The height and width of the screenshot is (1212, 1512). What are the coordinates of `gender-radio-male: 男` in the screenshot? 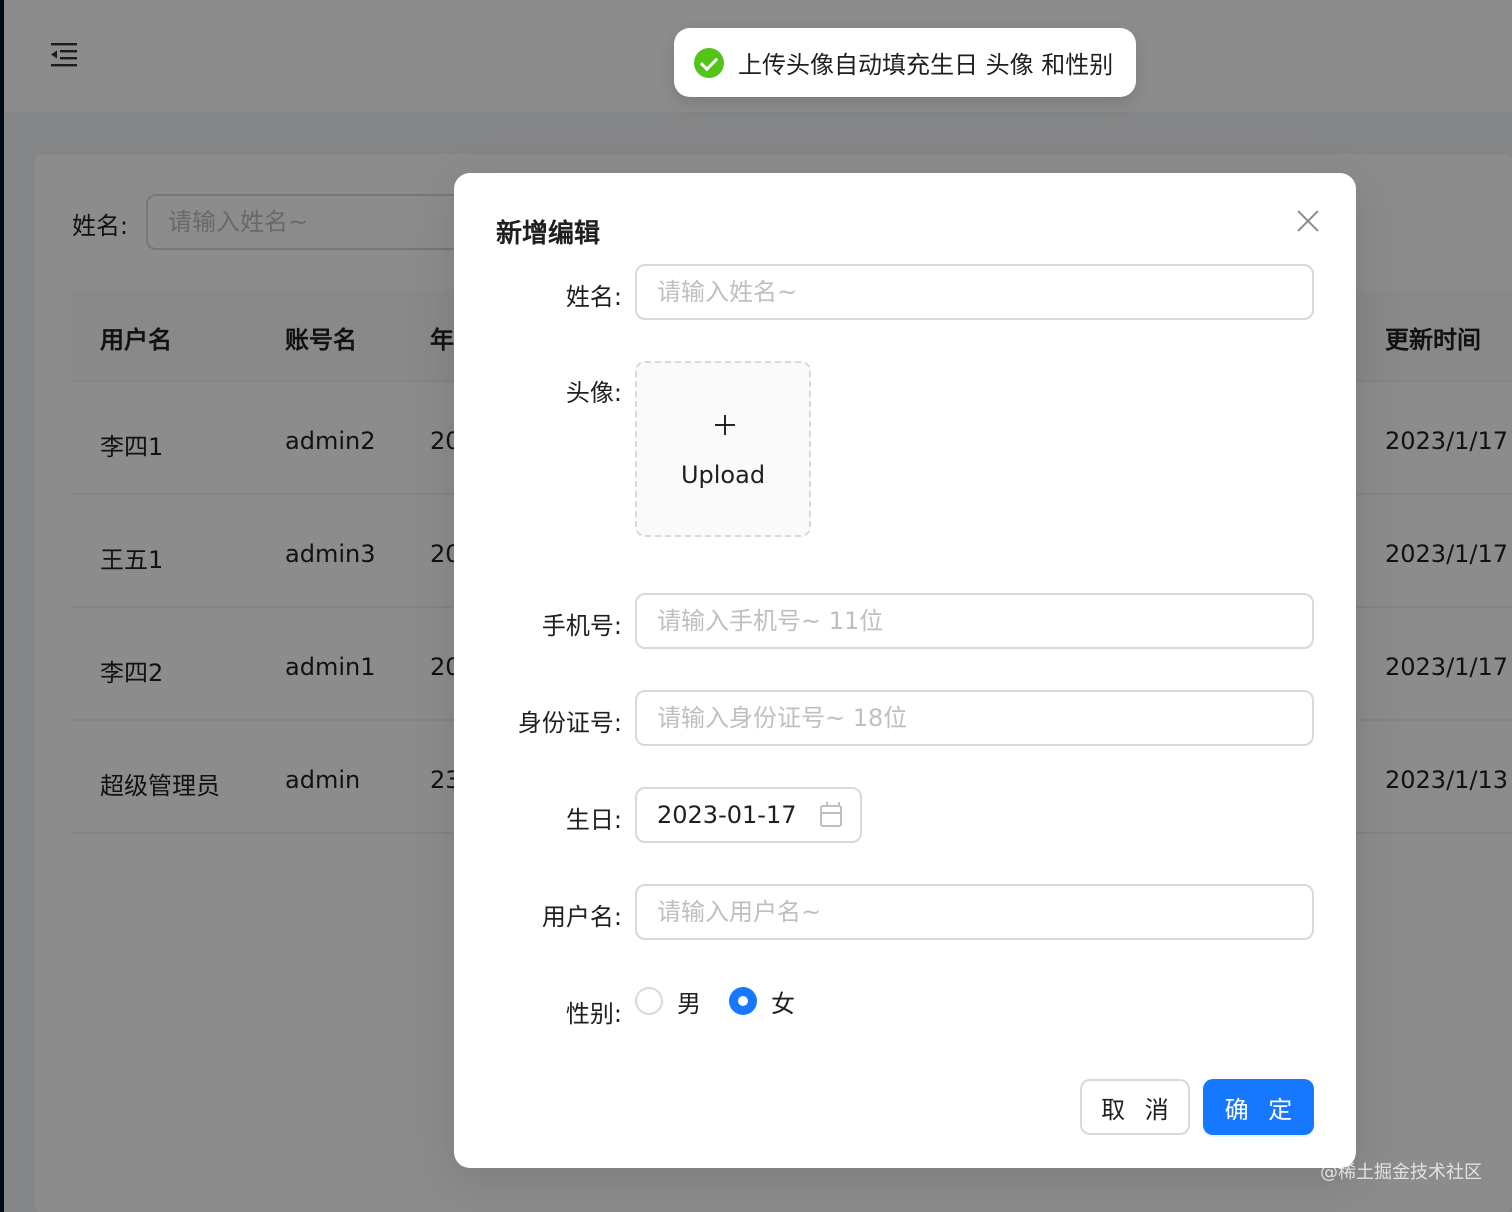 It's located at (668, 1001).